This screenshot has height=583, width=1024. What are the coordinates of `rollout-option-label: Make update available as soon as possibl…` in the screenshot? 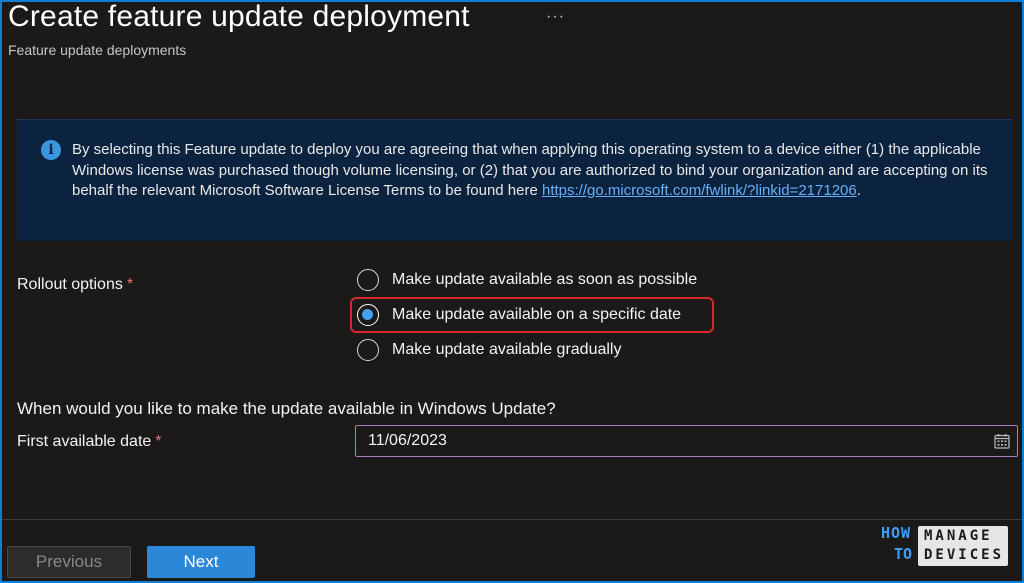 It's located at (545, 279).